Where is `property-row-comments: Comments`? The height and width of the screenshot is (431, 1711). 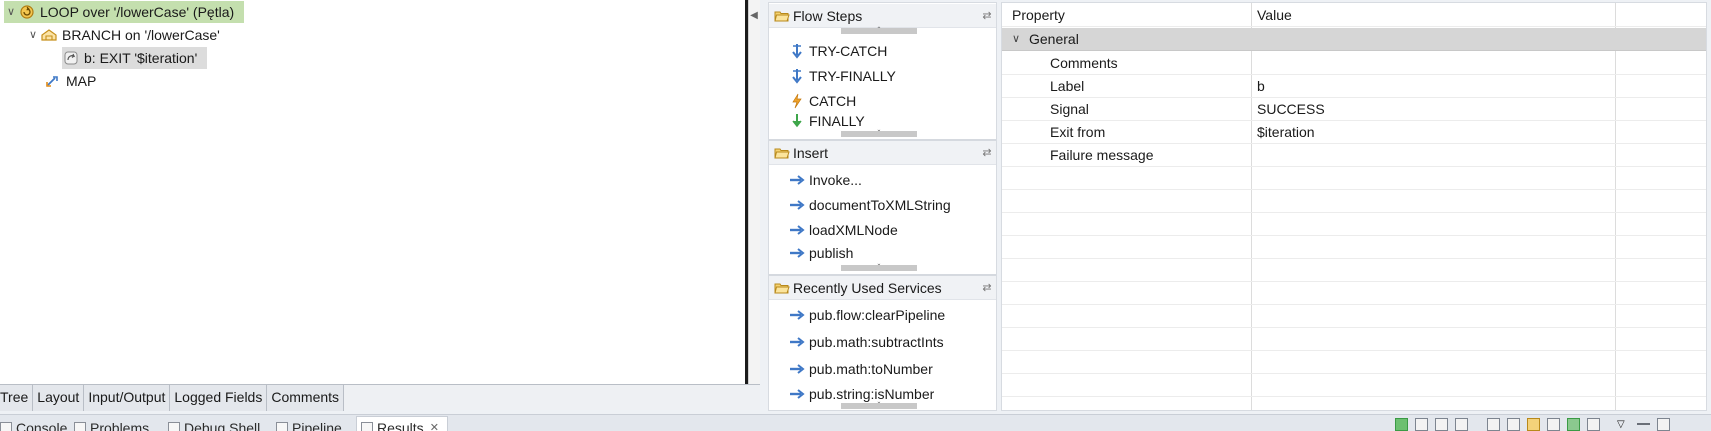
property-row-comments: Comments is located at coordinates (1354, 63).